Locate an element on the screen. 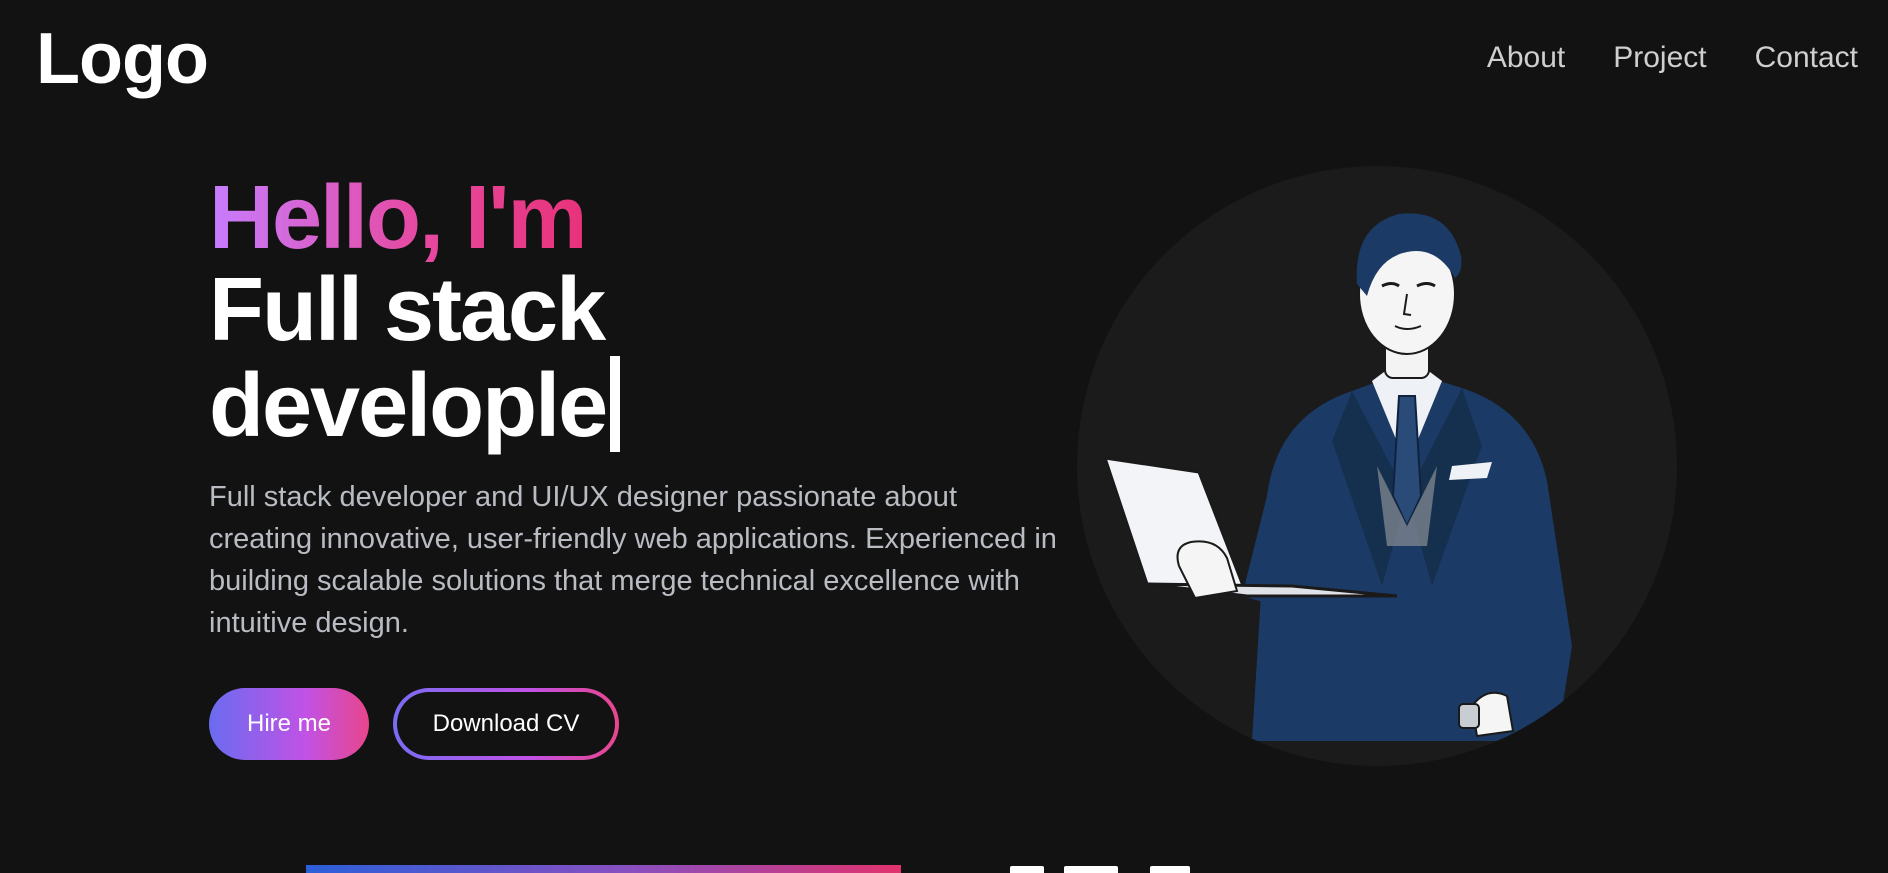 This screenshot has height=873, width=1888. hero-buttons: Hire me Download CV is located at coordinates (414, 724).